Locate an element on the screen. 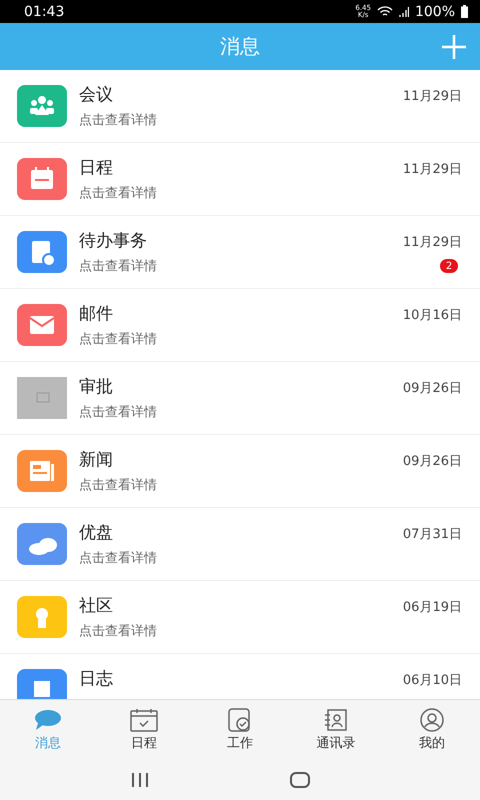 The image size is (480, 800). tab: 日程 is located at coordinates (144, 730).